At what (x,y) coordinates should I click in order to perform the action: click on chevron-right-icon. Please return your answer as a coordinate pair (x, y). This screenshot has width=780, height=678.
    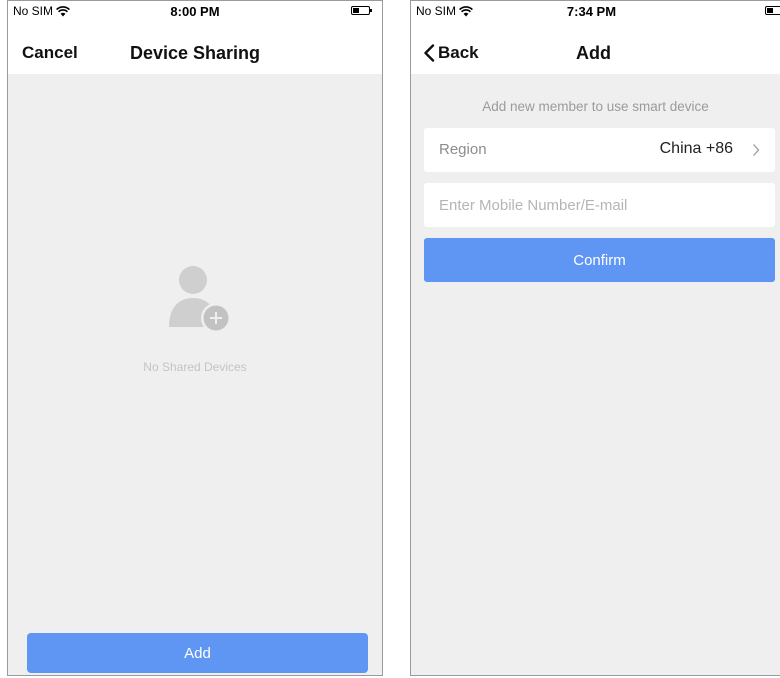
    Looking at the image, I should click on (756, 150).